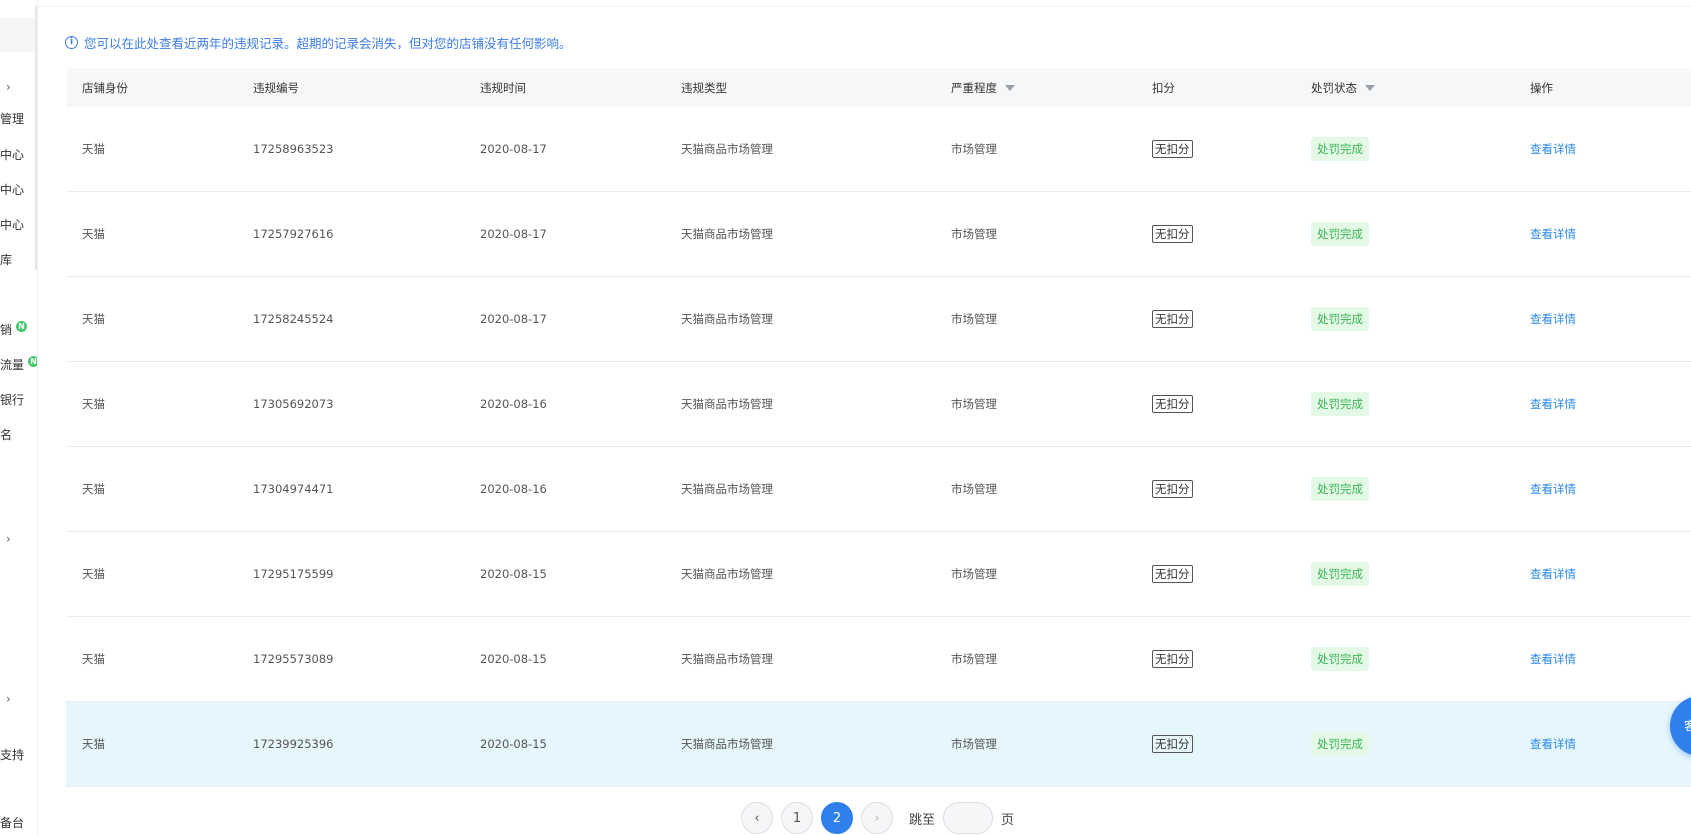  I want to click on sidebar-item: 管理, so click(12, 118).